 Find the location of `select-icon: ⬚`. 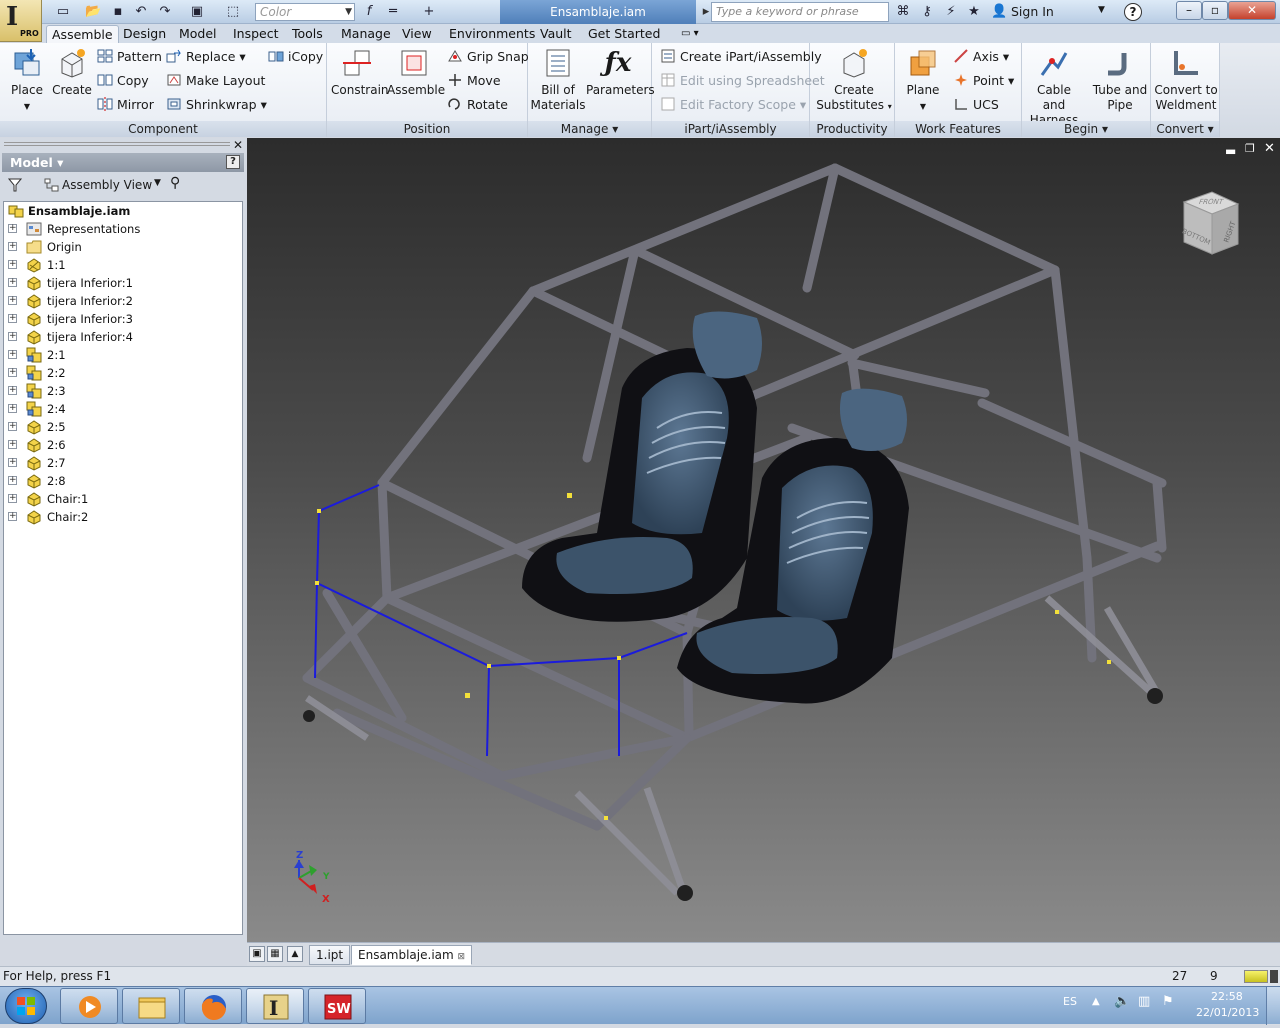

select-icon: ⬚ is located at coordinates (233, 12).